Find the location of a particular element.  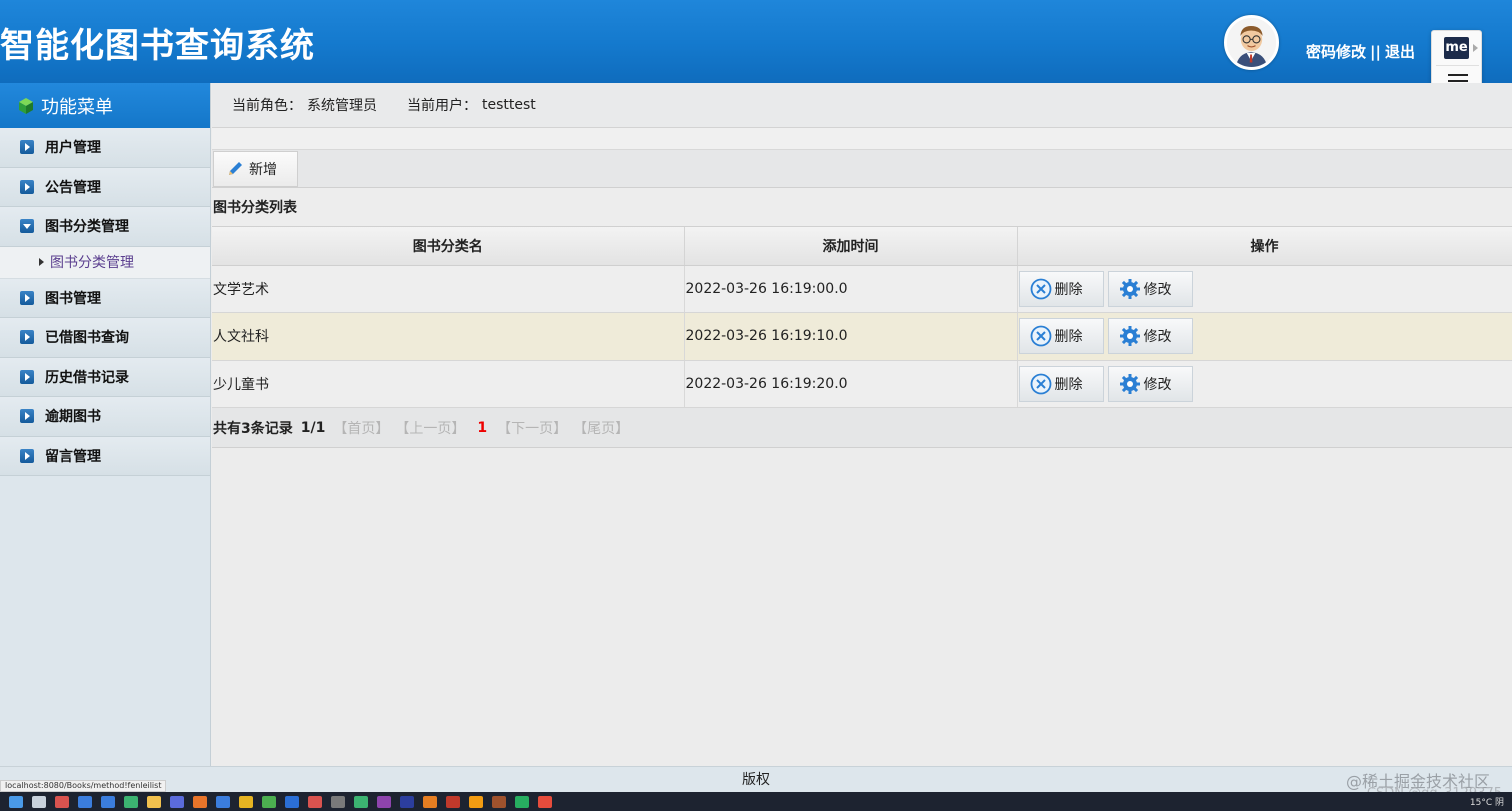

toolbar: 新增 is located at coordinates (862, 169).